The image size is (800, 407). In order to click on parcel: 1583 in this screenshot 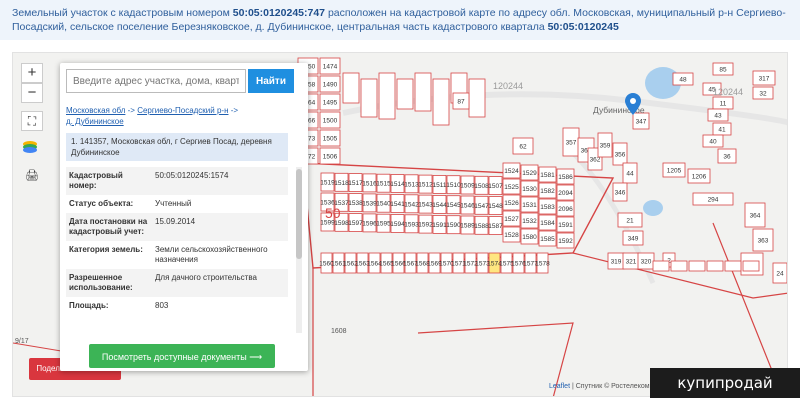, I will do `click(547, 206)`.